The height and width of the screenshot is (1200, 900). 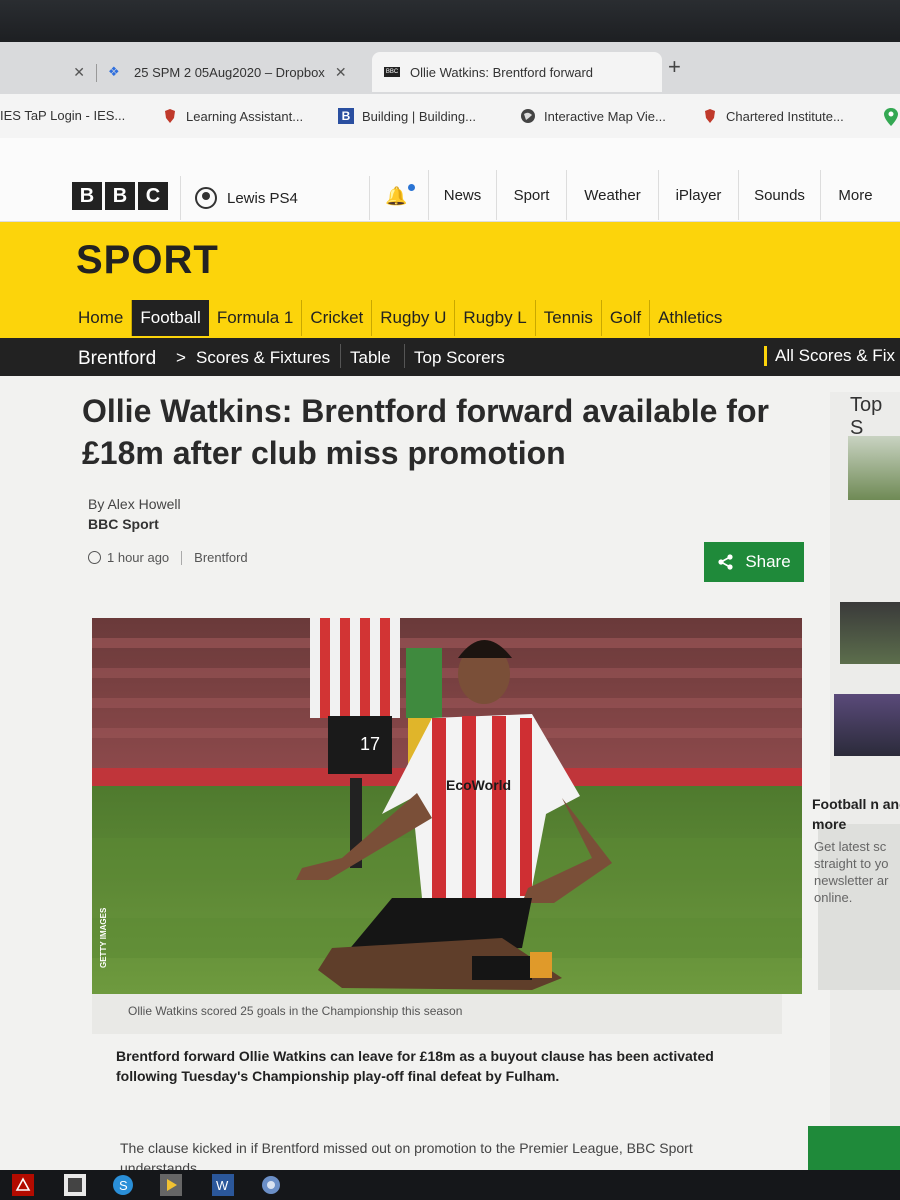 What do you see at coordinates (370, 744) in the screenshot?
I see `shirt-number: 17` at bounding box center [370, 744].